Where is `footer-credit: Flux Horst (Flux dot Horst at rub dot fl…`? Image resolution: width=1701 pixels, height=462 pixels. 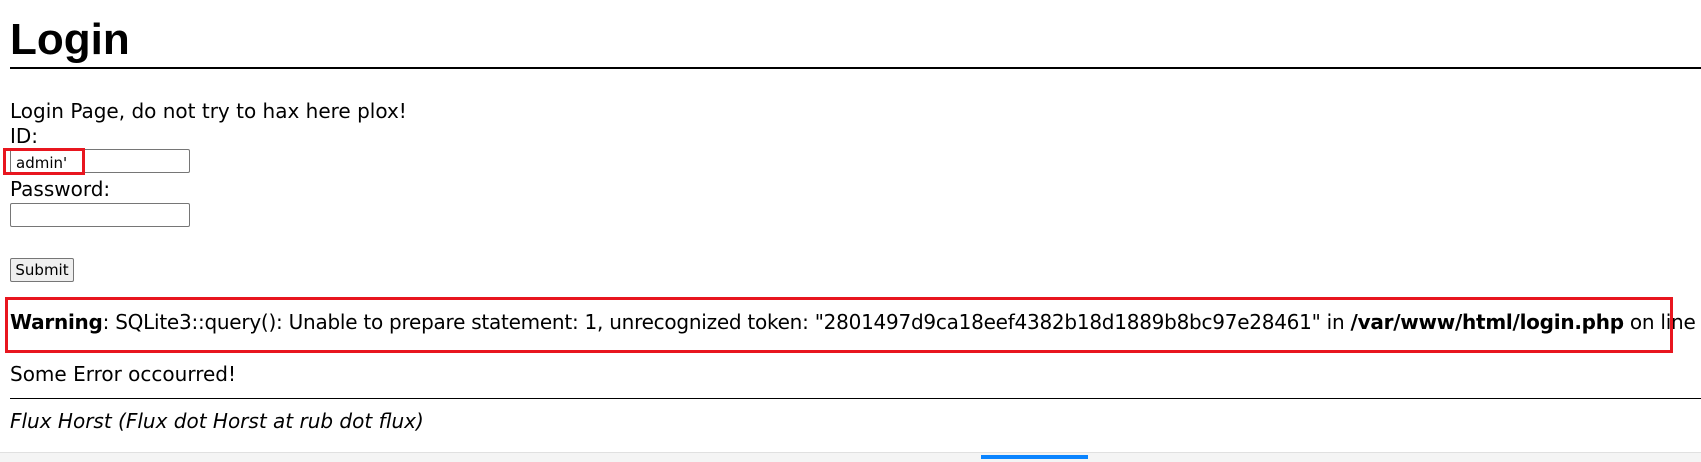
footer-credit: Flux Horst (Flux dot Horst at rub dot fl… is located at coordinates (217, 421).